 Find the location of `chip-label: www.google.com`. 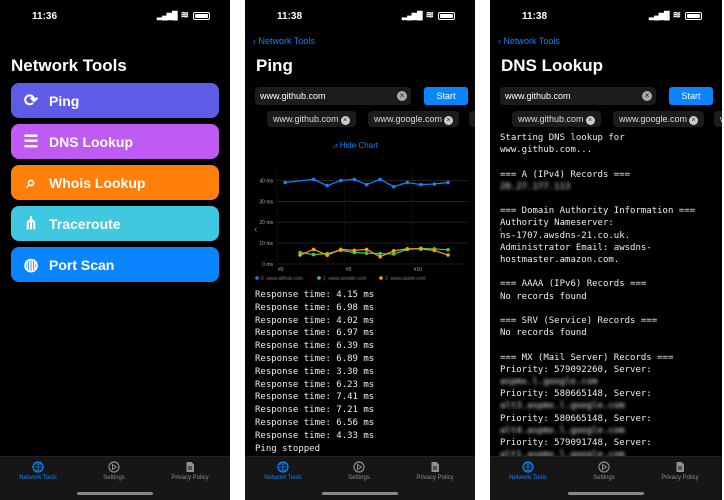

chip-label: www.google.com is located at coordinates (408, 119).